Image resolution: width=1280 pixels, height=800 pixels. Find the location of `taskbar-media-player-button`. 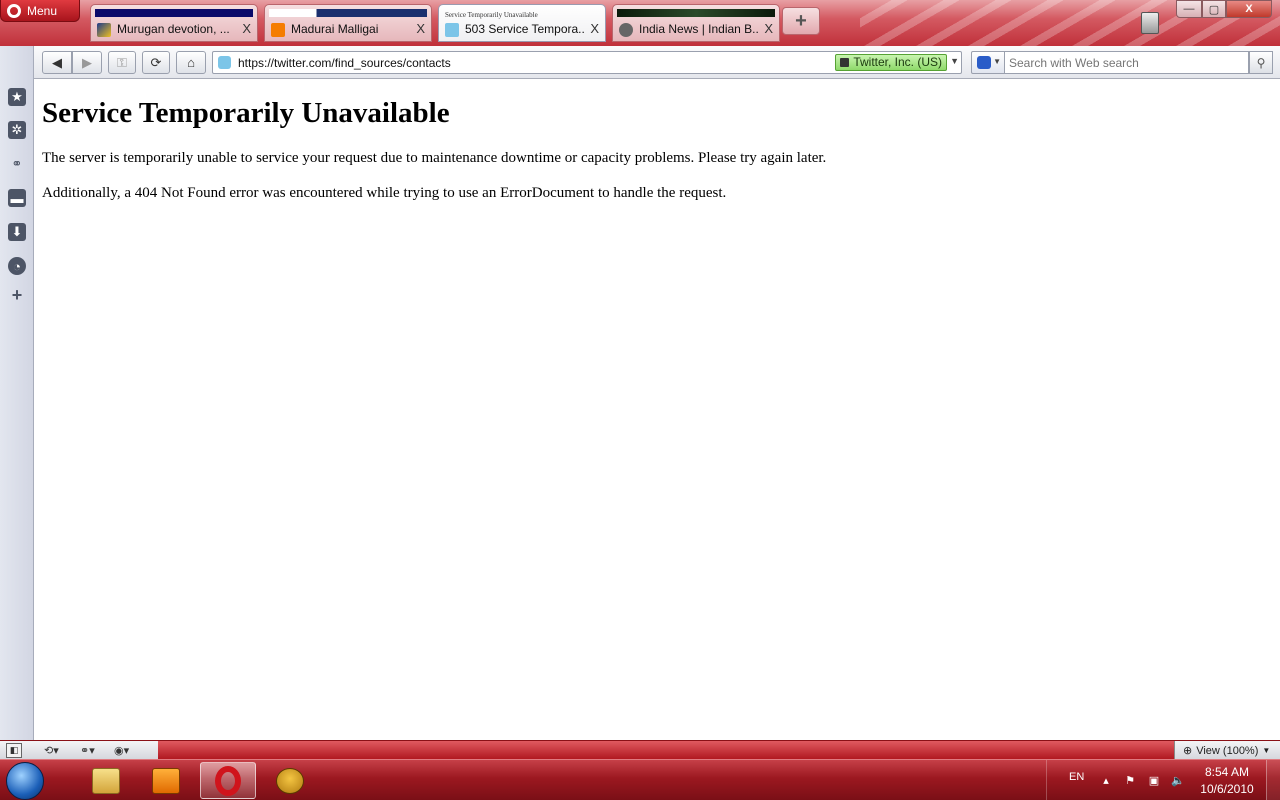

taskbar-media-player-button is located at coordinates (166, 780).